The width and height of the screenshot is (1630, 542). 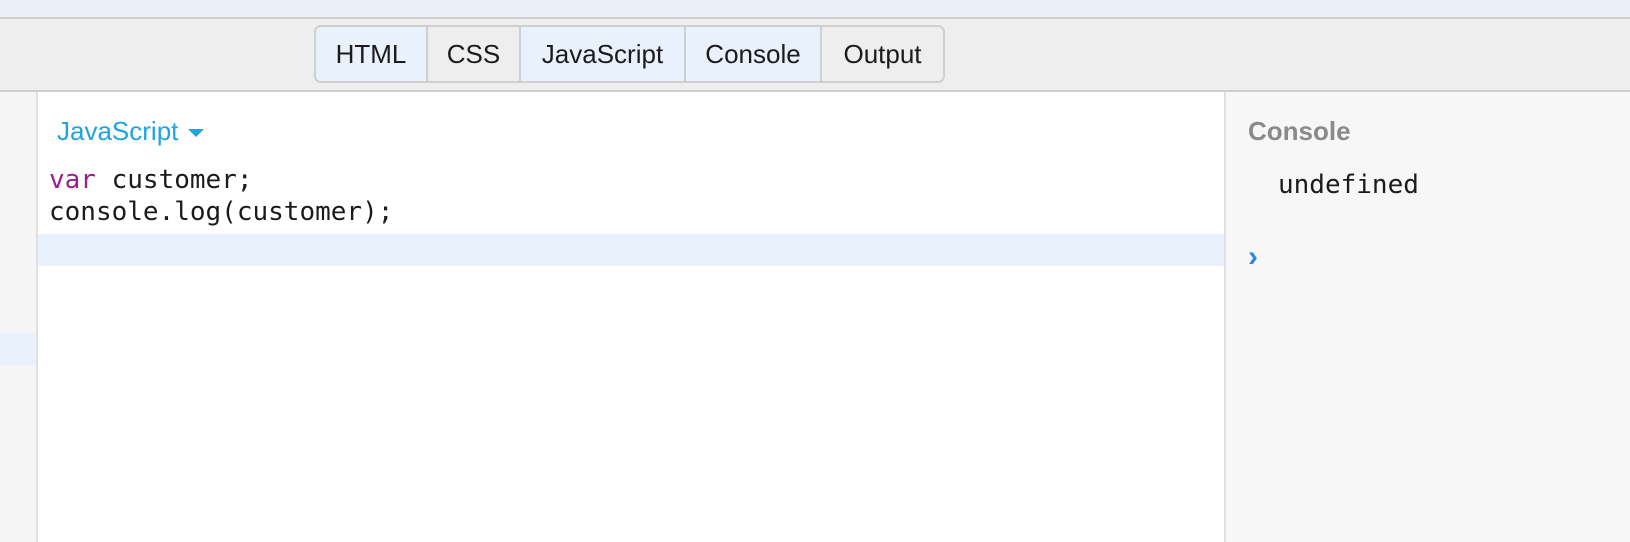 What do you see at coordinates (221, 196) in the screenshot?
I see `code-content: var customer; console.log(customer);` at bounding box center [221, 196].